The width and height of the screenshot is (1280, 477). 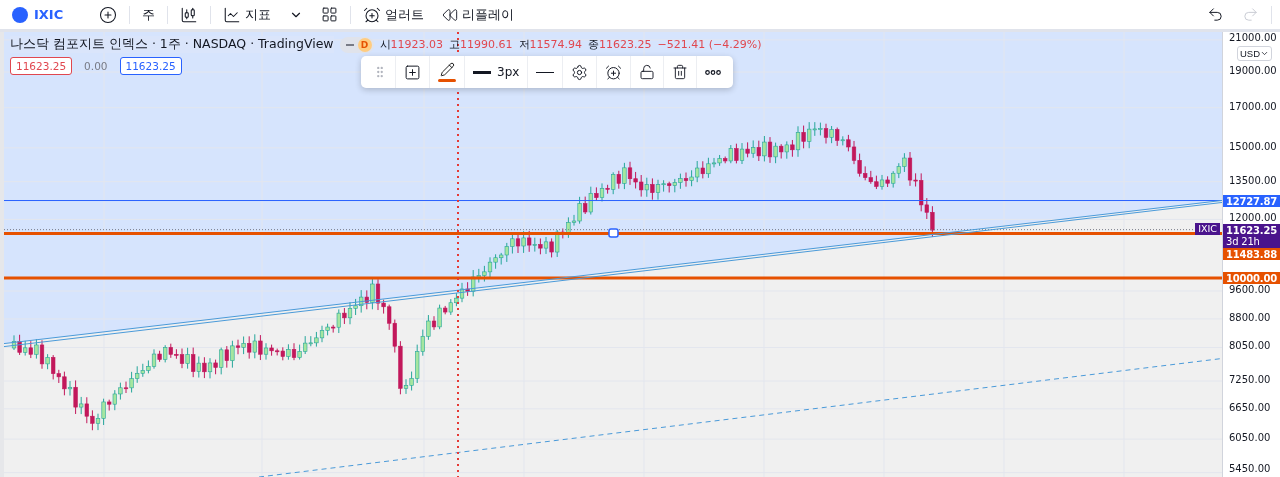 What do you see at coordinates (455, 44) in the screenshot?
I see `ohlc-label: 고` at bounding box center [455, 44].